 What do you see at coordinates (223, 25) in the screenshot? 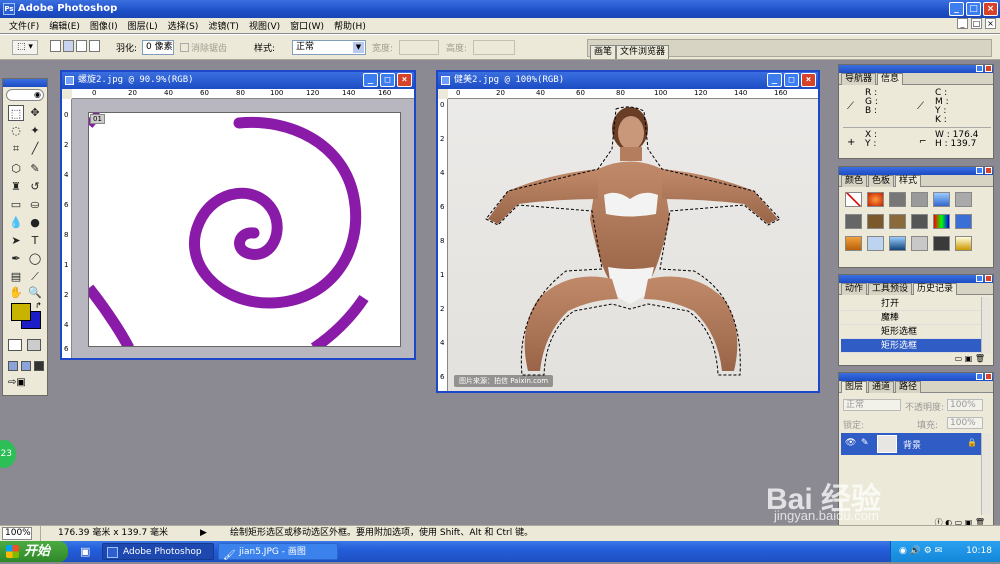
I see `menu-filter: 滤镜(T)` at bounding box center [223, 25].